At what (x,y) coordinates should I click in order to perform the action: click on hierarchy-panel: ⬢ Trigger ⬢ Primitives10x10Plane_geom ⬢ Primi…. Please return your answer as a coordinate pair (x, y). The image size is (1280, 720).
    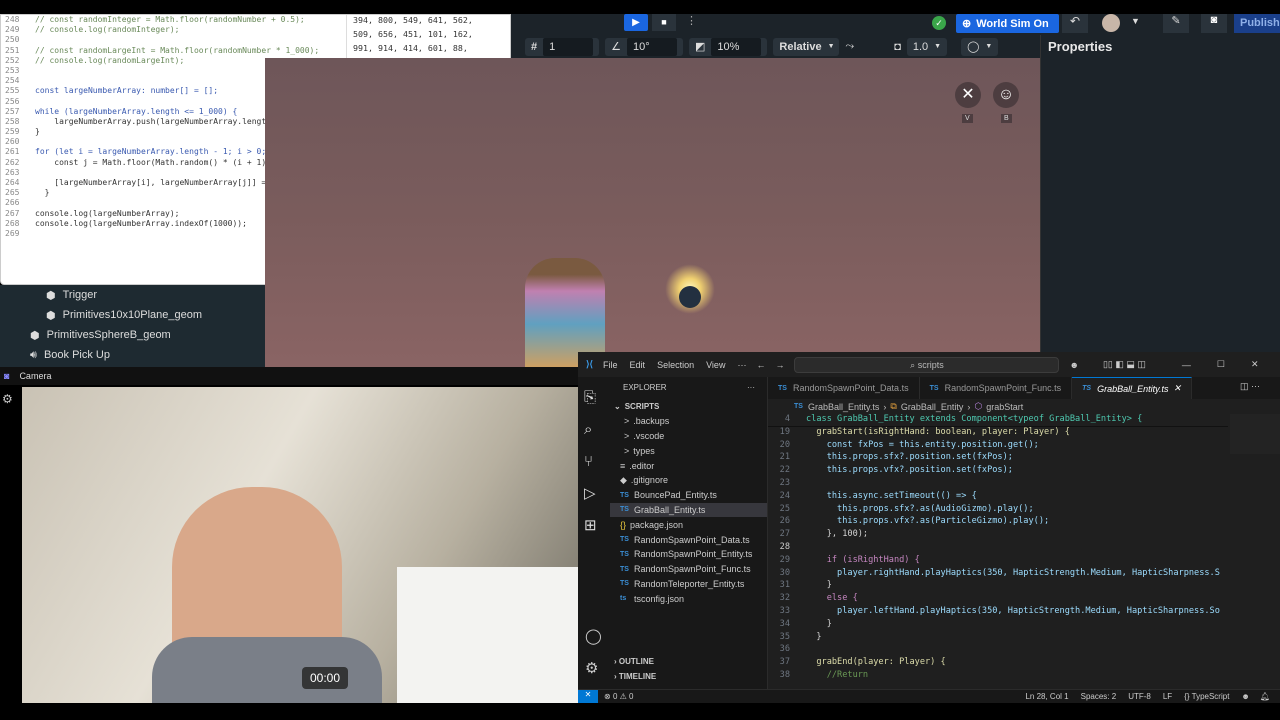
    Looking at the image, I should click on (132, 326).